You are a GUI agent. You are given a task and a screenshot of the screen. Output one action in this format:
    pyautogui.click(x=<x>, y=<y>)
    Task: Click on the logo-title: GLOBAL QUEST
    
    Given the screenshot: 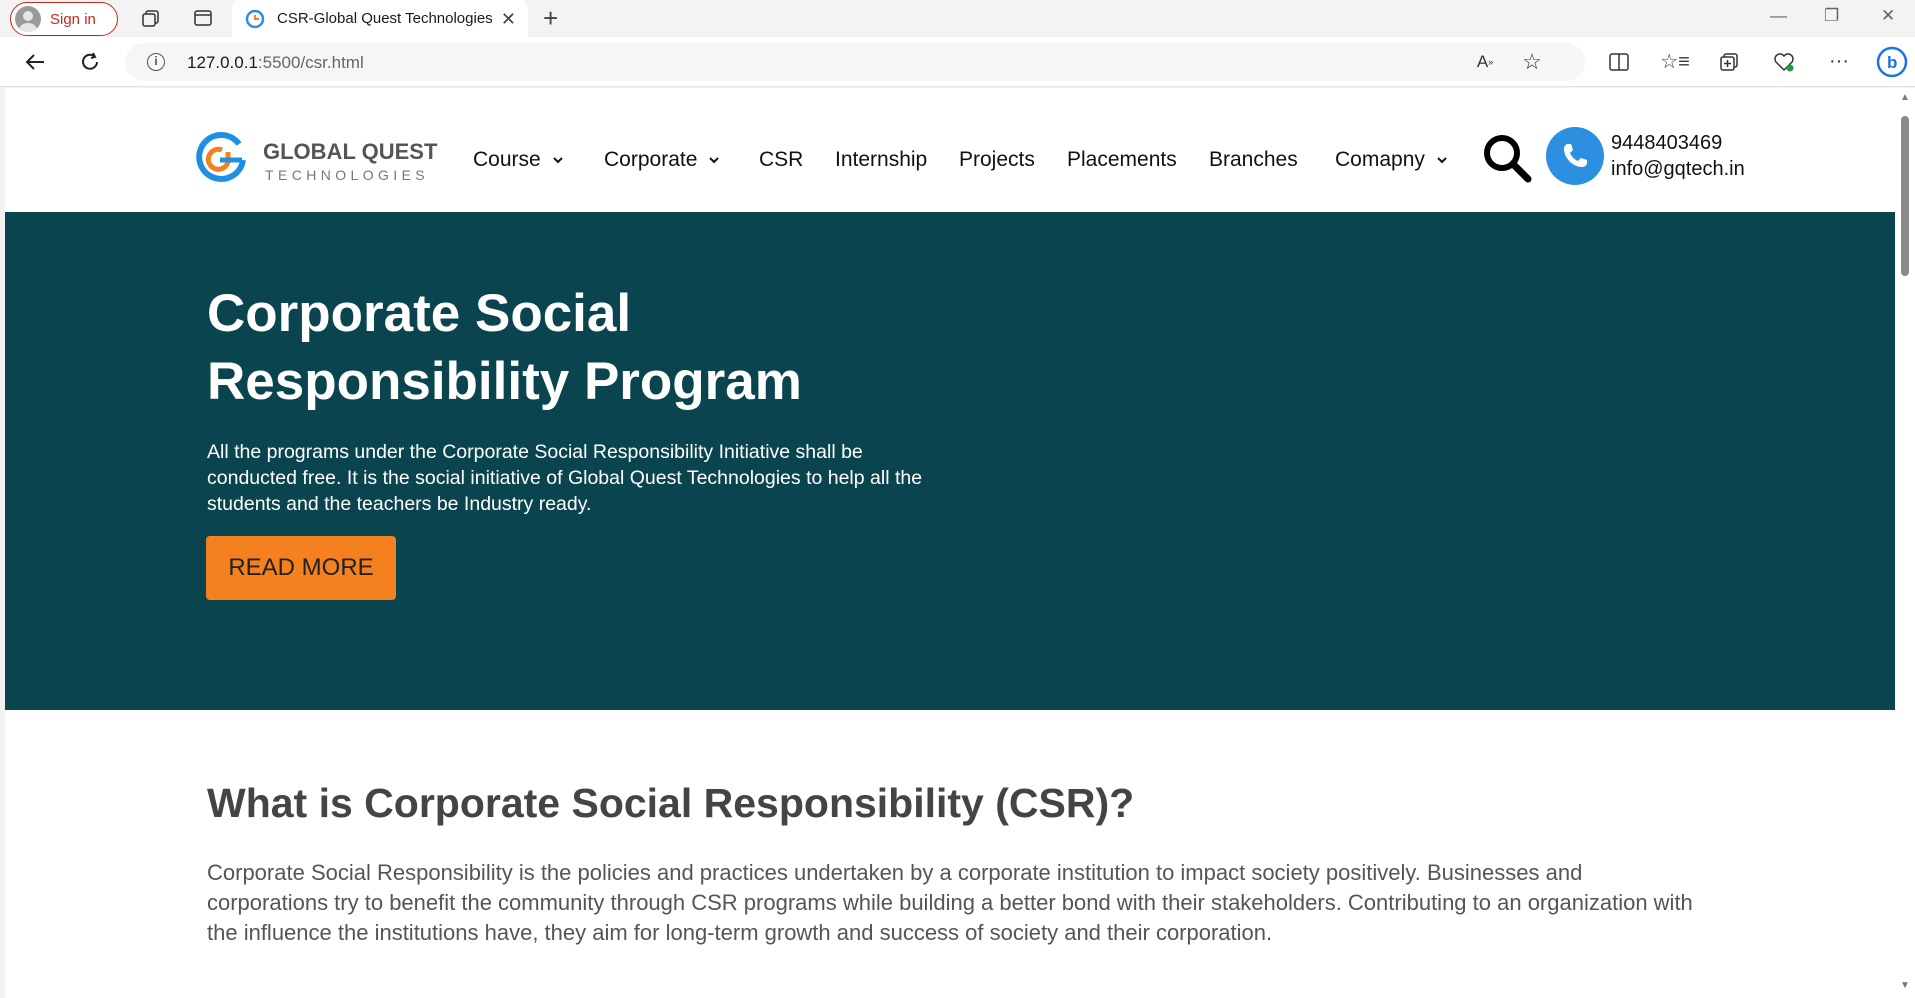 What is the action you would take?
    pyautogui.click(x=350, y=151)
    